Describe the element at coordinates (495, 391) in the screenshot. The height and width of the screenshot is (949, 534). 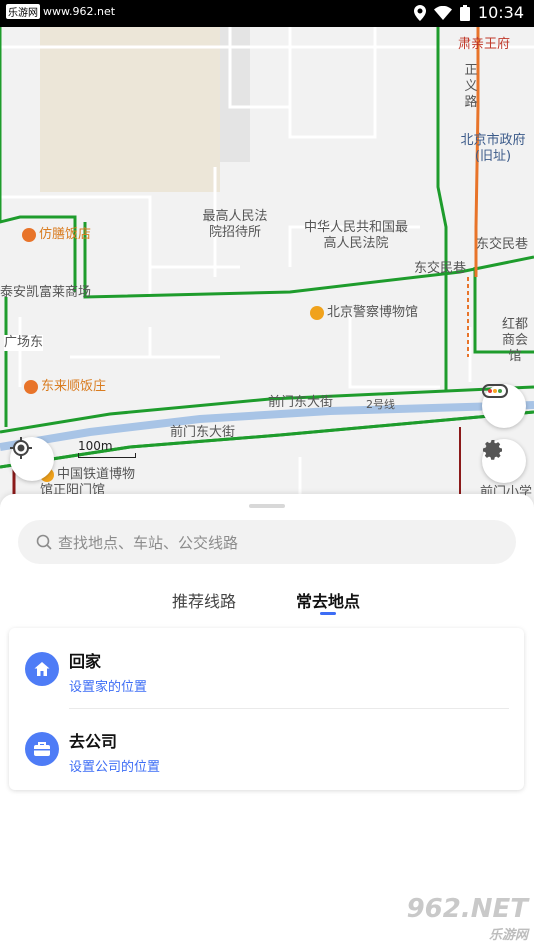
I see `traffic-icon` at that location.